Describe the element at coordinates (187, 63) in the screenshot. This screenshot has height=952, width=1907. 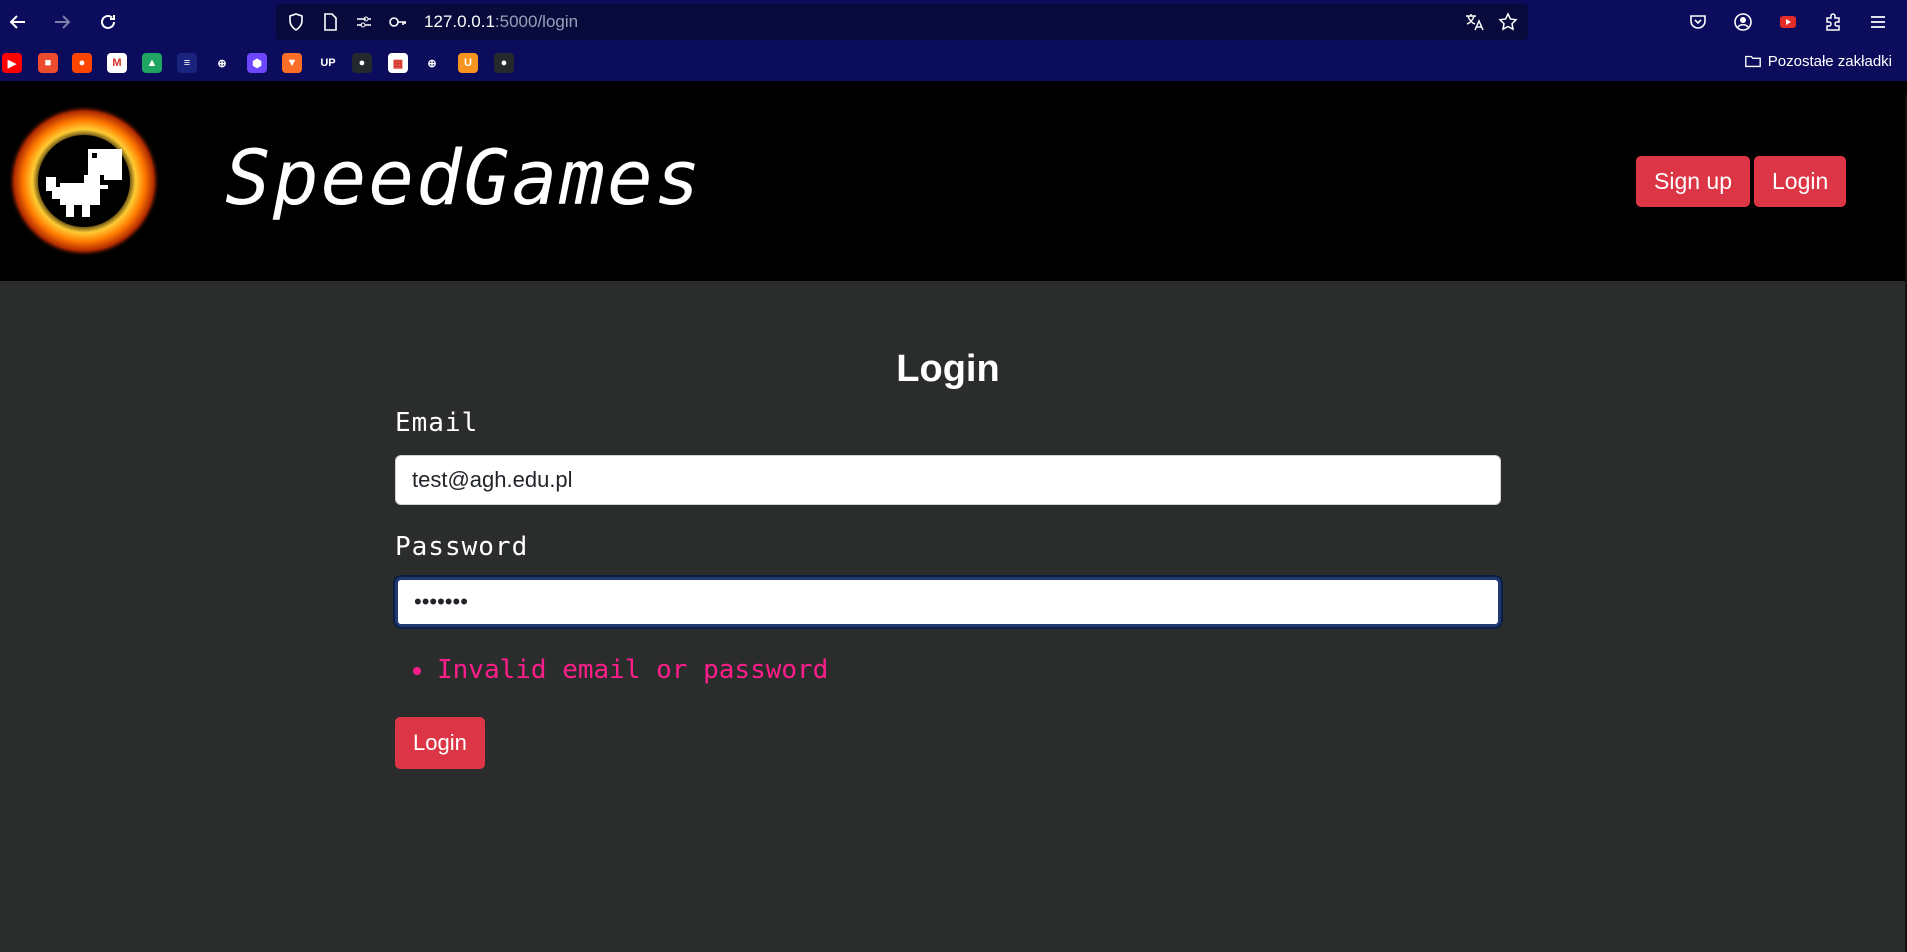
I see `list-icon: ≡` at that location.